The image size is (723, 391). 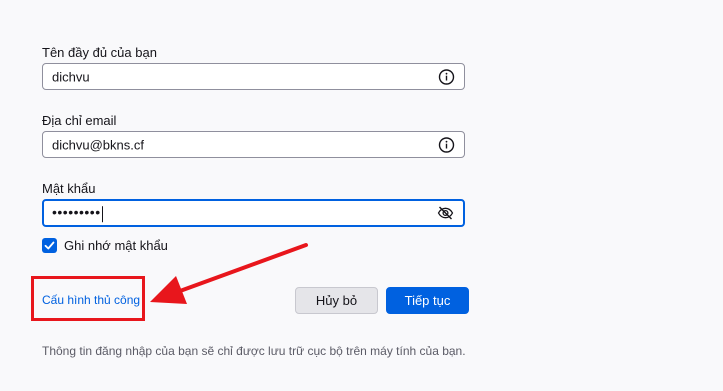 I want to click on remember-checkbox, so click(x=49, y=245).